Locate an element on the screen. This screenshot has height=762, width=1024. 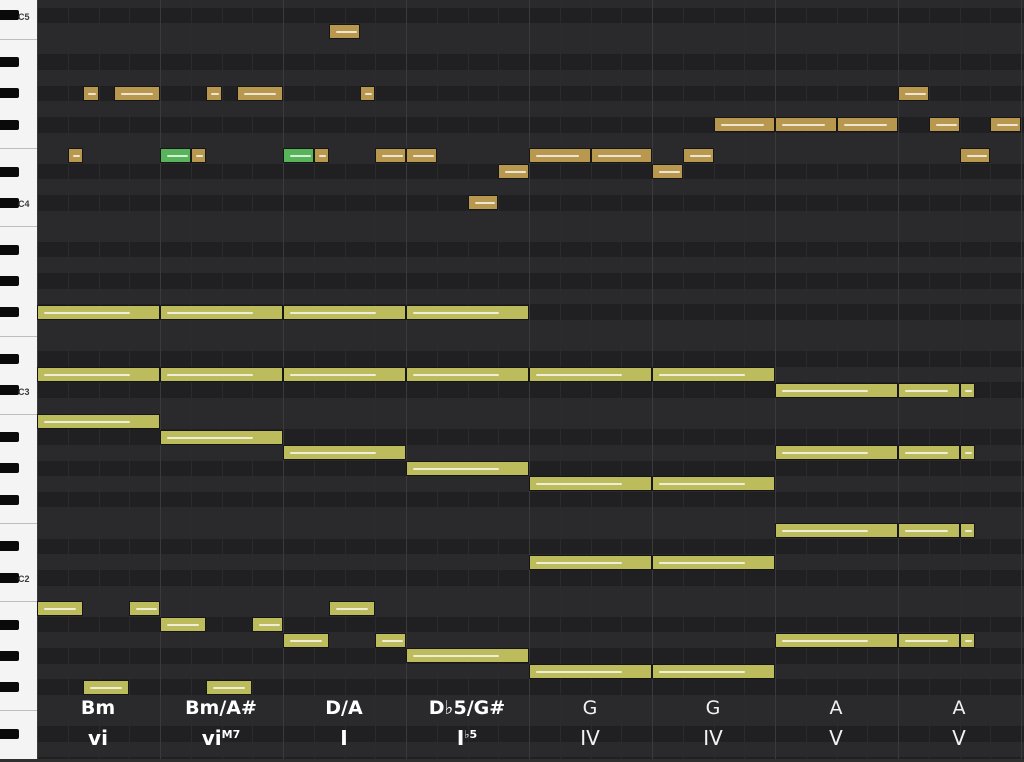
roman-numeral: viM7 is located at coordinates (221, 738).